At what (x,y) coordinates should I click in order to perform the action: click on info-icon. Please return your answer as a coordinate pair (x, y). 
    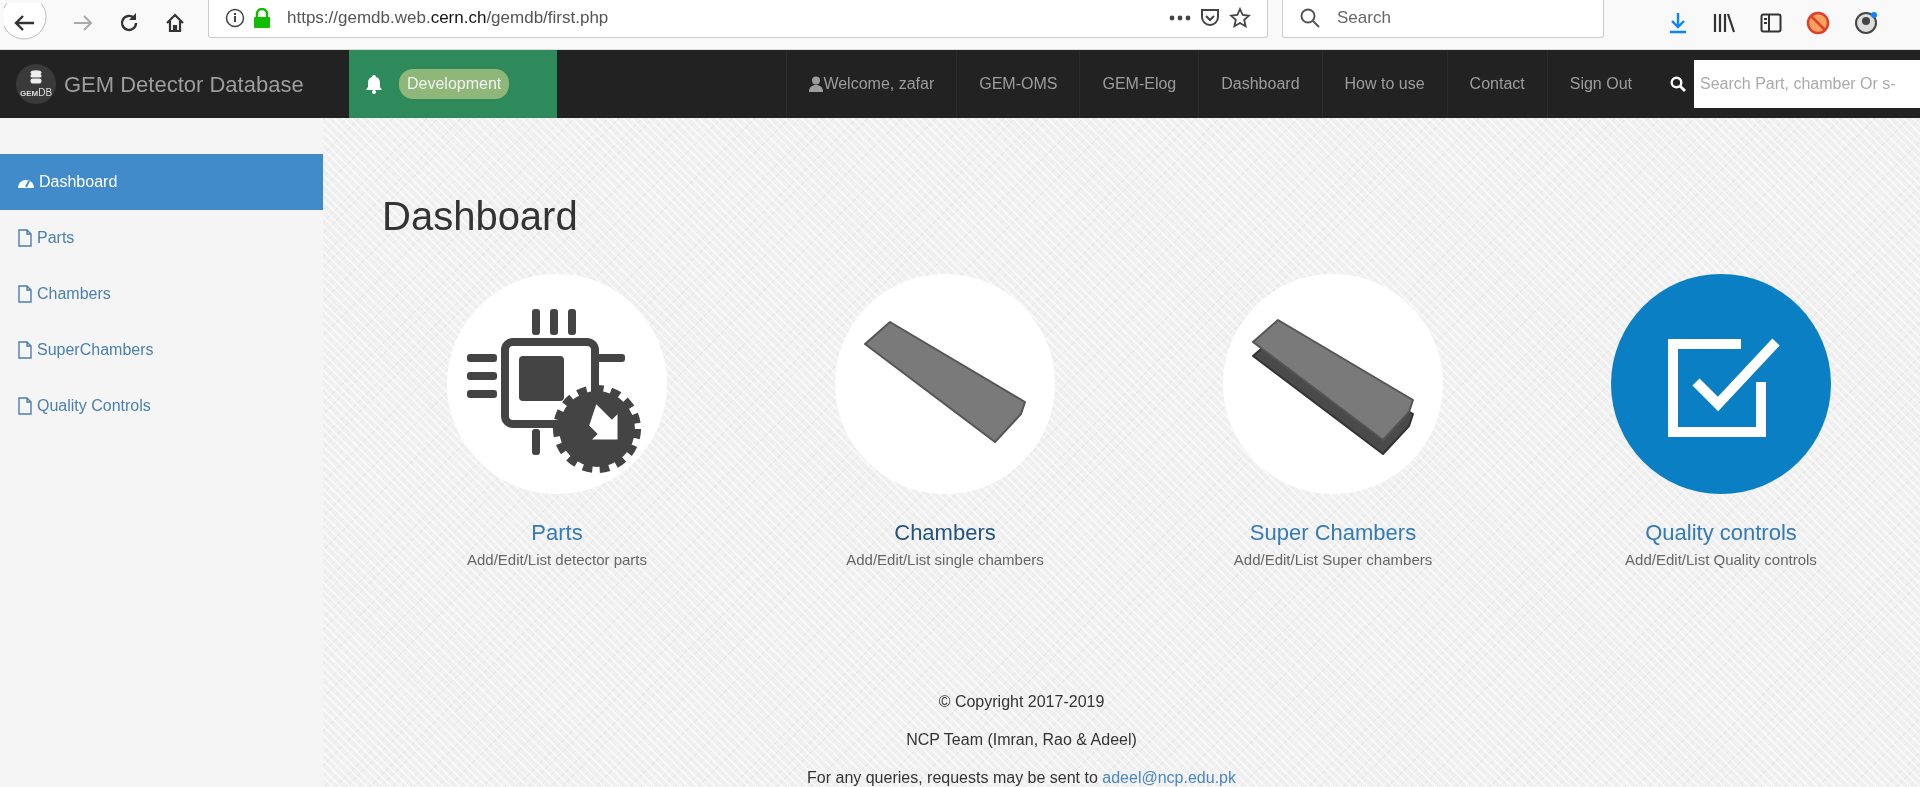
    Looking at the image, I should click on (235, 17).